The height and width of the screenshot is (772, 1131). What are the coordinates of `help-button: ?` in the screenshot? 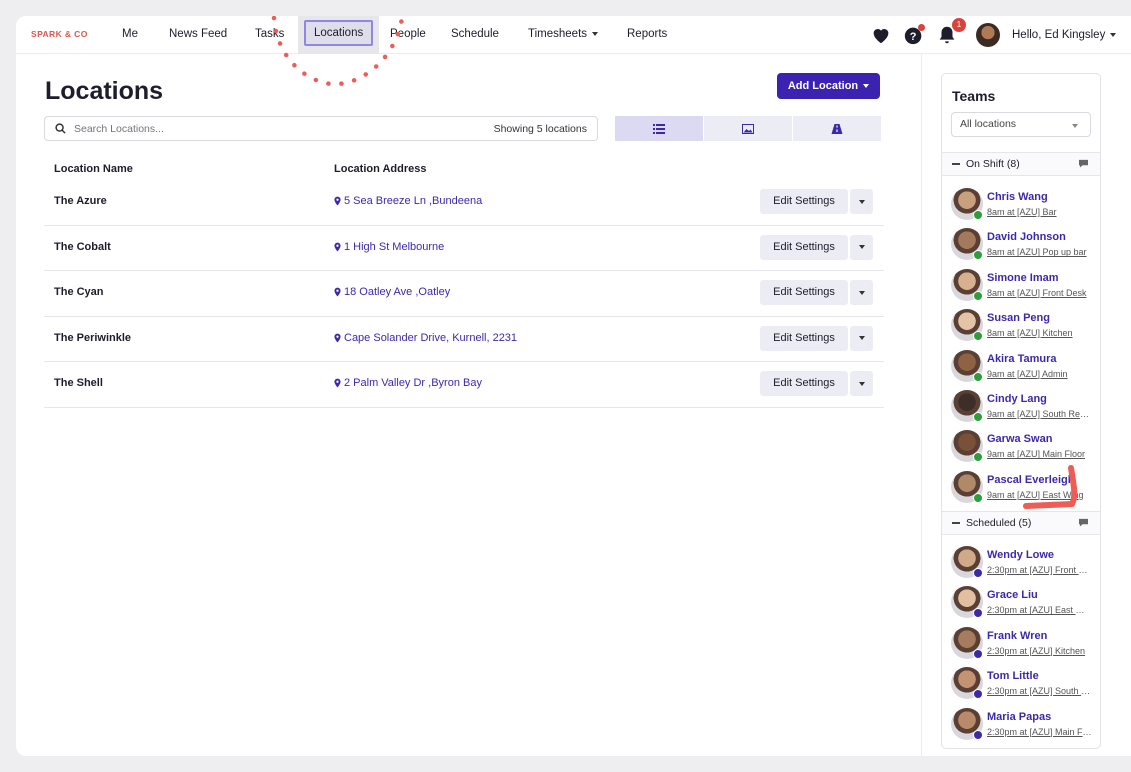 It's located at (914, 35).